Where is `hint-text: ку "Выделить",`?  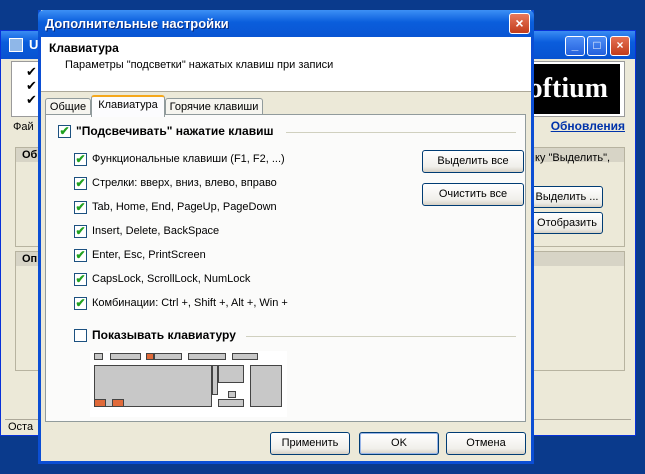 hint-text: ку "Выделить", is located at coordinates (573, 158).